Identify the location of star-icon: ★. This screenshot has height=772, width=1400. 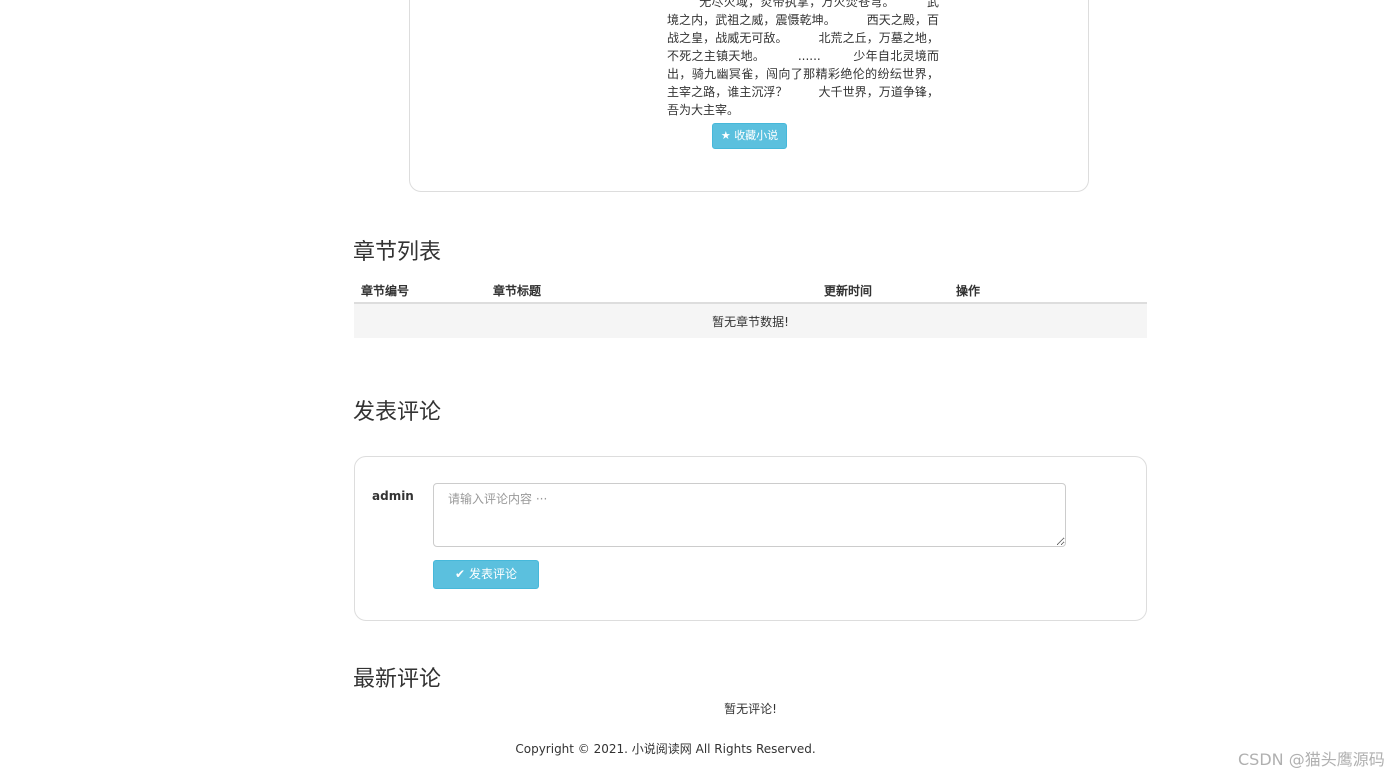
(725, 135).